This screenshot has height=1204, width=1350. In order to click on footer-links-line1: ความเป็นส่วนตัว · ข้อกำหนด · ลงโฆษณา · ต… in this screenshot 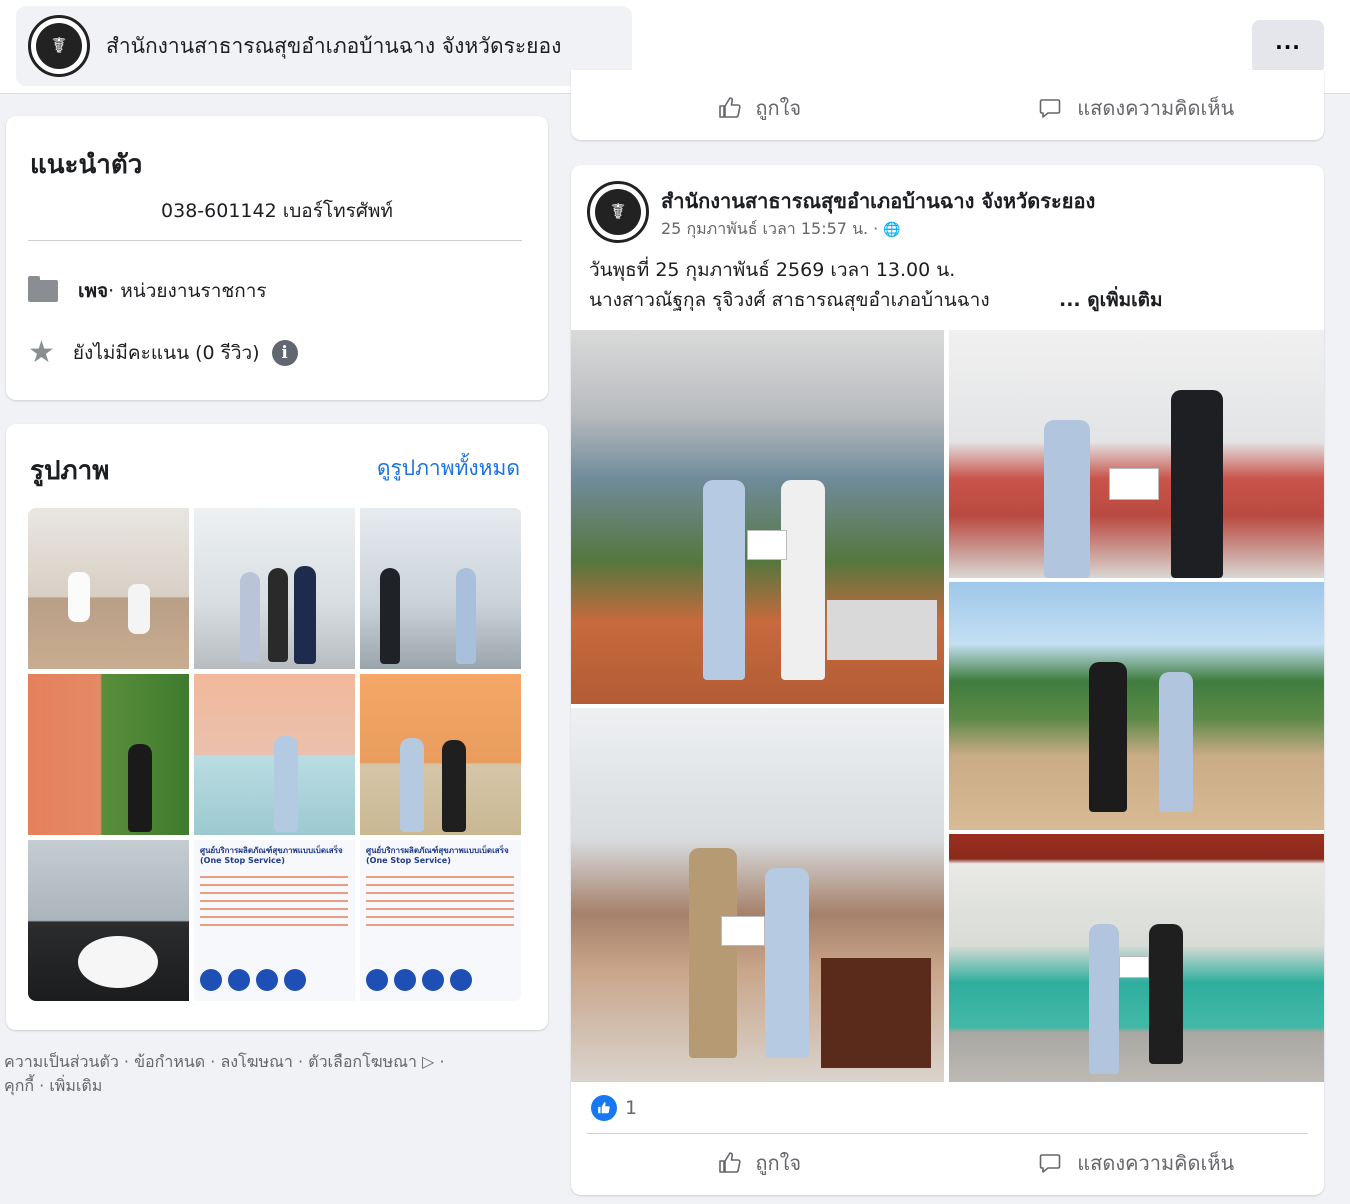, I will do `click(278, 1062)`.